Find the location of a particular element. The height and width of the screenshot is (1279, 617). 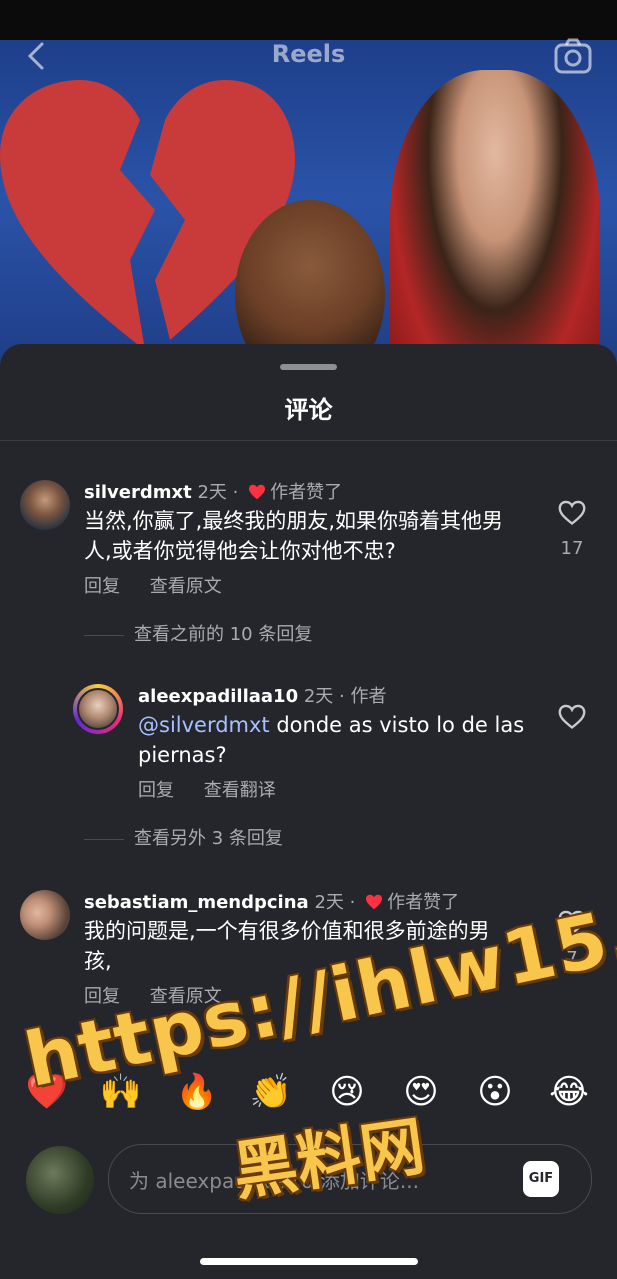

view-previous-replies-button: 查看之前的 10 条回复 is located at coordinates (198, 633).